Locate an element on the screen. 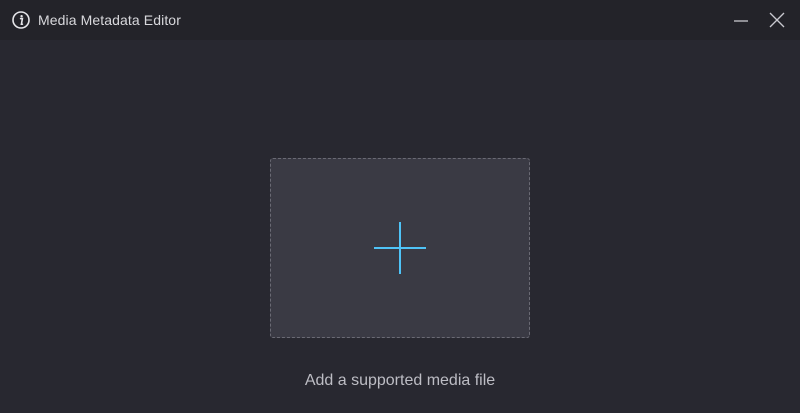 Image resolution: width=800 pixels, height=413 pixels. title-bar: Media Metadata Editor is located at coordinates (400, 20).